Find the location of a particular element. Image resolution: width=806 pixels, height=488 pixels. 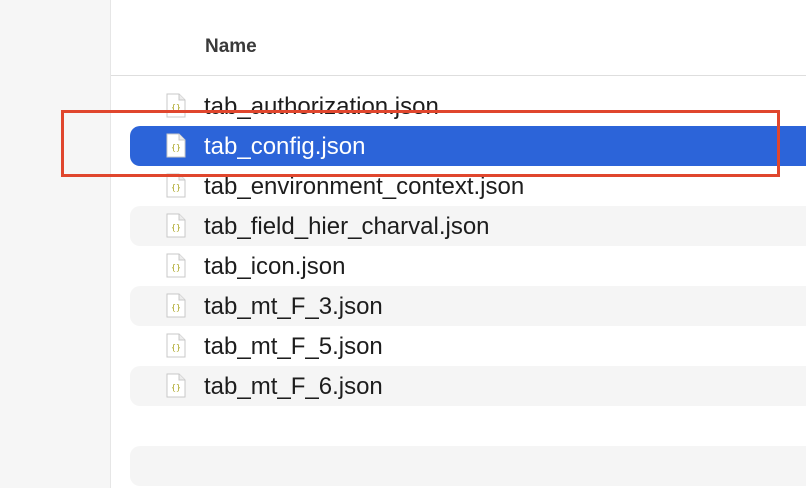

file-row-1: {} tab_config.json is located at coordinates (468, 146).